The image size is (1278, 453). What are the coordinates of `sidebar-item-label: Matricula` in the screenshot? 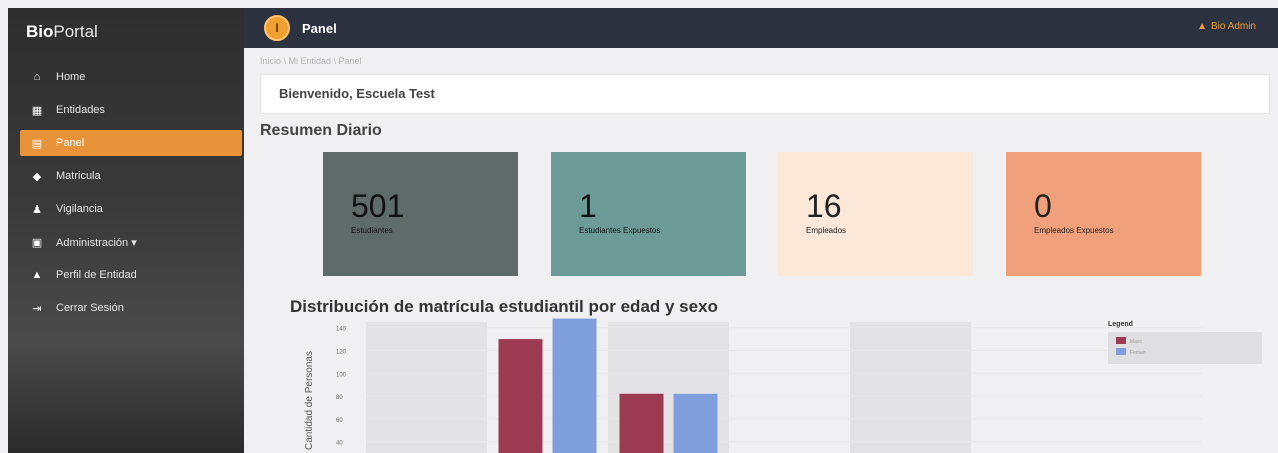 It's located at (78, 176).